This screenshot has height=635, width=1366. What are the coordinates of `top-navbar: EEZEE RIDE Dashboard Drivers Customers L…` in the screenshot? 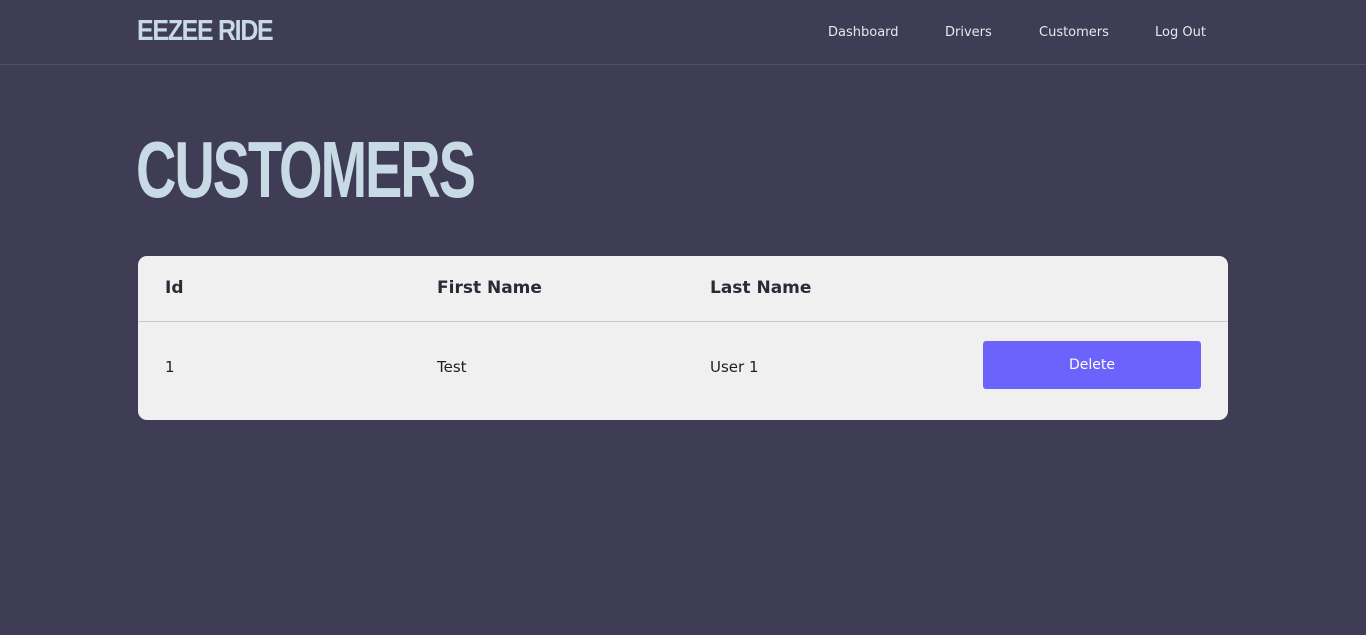 It's located at (683, 32).